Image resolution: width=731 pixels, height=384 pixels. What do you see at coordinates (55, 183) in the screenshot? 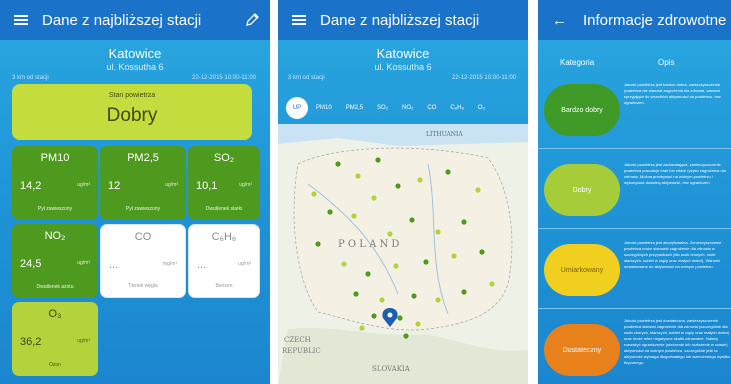
I see `pollutant-tile-pm10: PM10 14,2 ug/m³ Pył zawieszony` at bounding box center [55, 183].